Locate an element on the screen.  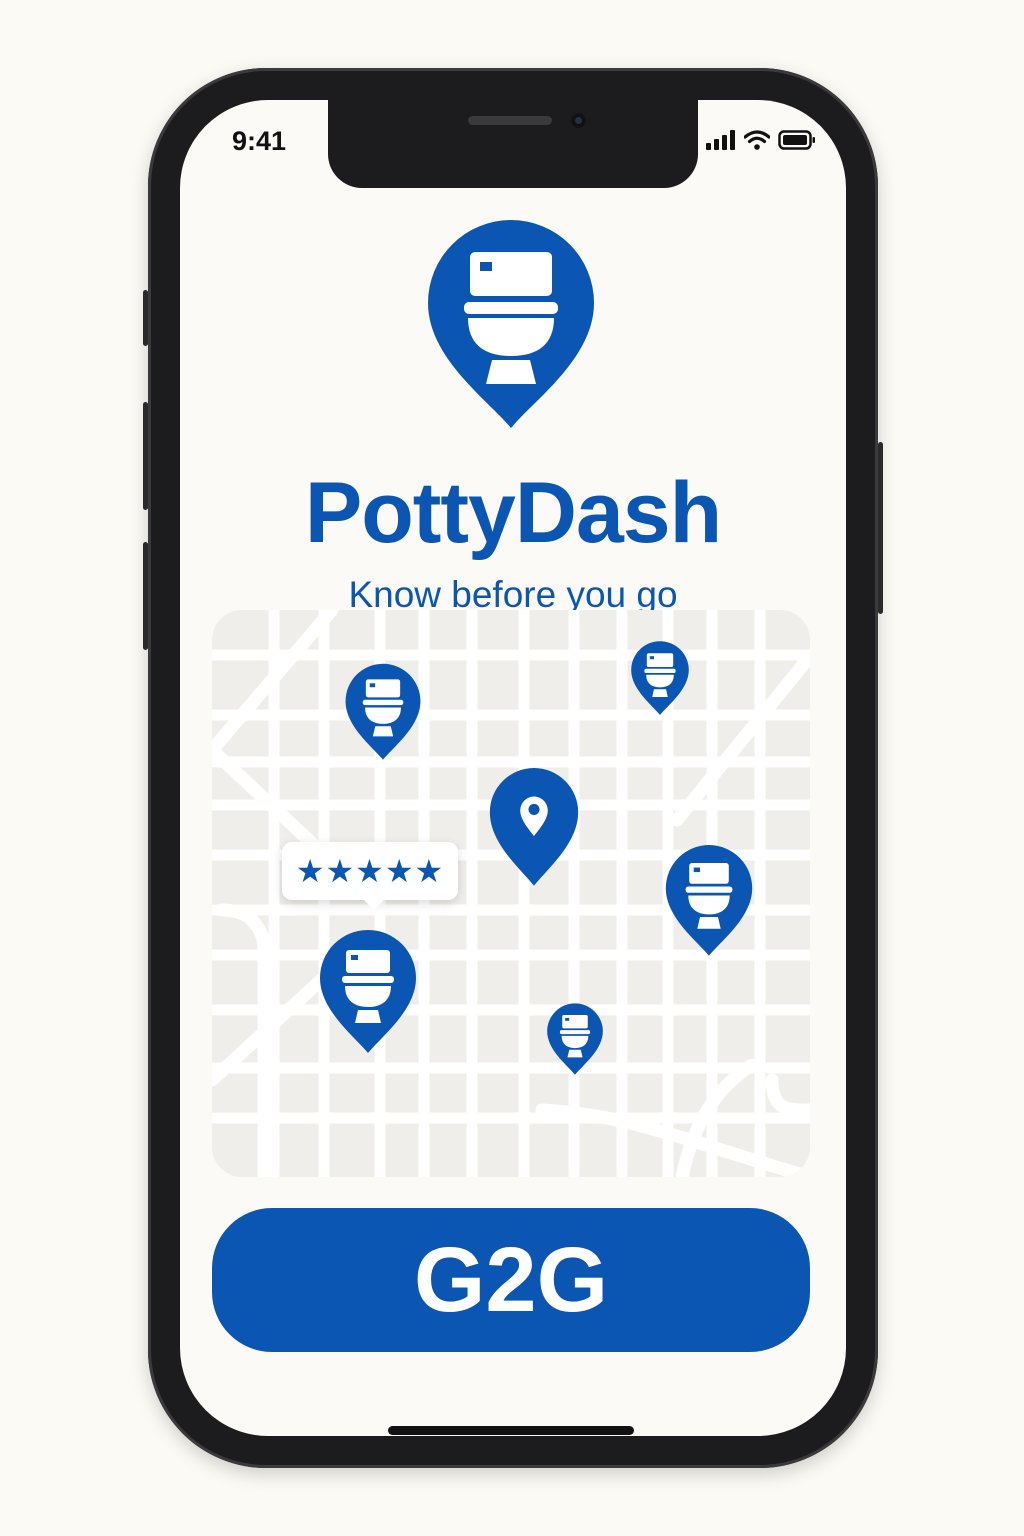
app-title: PottyDash is located at coordinates (513, 513).